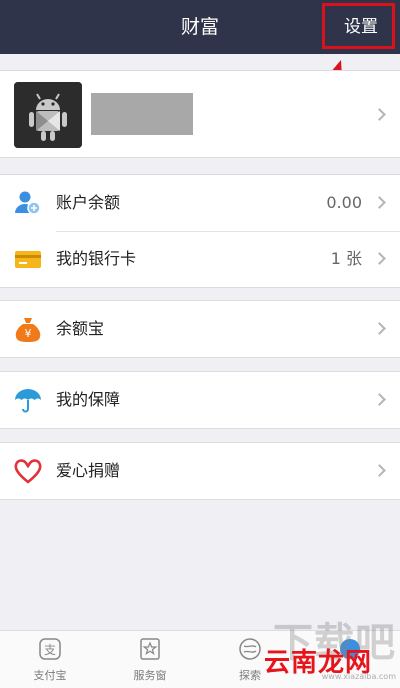 The width and height of the screenshot is (400, 688). What do you see at coordinates (28, 471) in the screenshot?
I see `heart-icon` at bounding box center [28, 471].